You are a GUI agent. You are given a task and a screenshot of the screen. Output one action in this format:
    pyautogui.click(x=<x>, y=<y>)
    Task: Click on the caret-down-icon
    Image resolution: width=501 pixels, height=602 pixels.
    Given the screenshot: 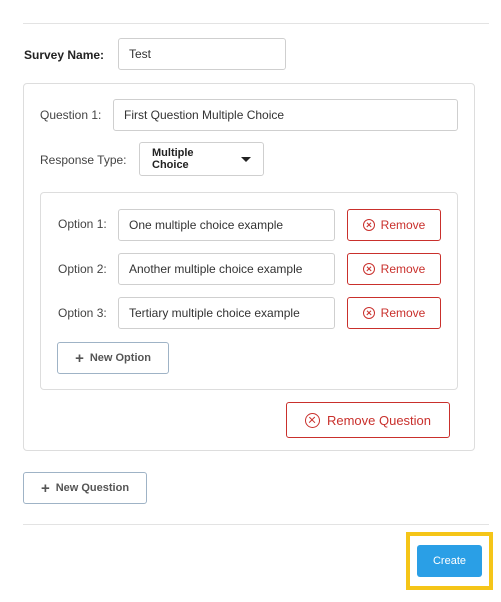 What is the action you would take?
    pyautogui.click(x=246, y=159)
    